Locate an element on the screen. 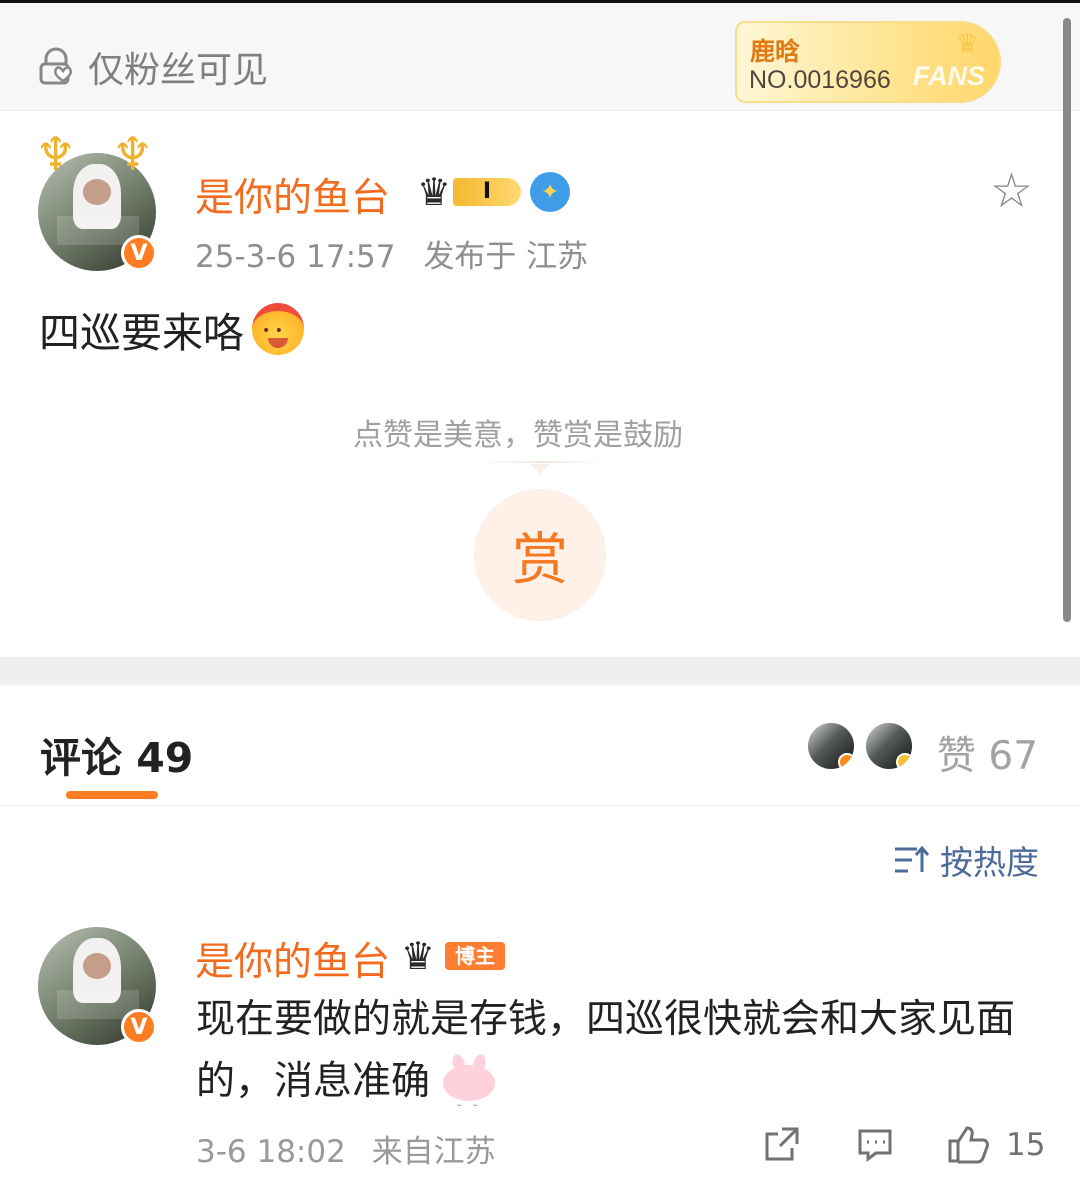 Image resolution: width=1080 pixels, height=1188 pixels. fans-badge-label: FANS is located at coordinates (948, 76).